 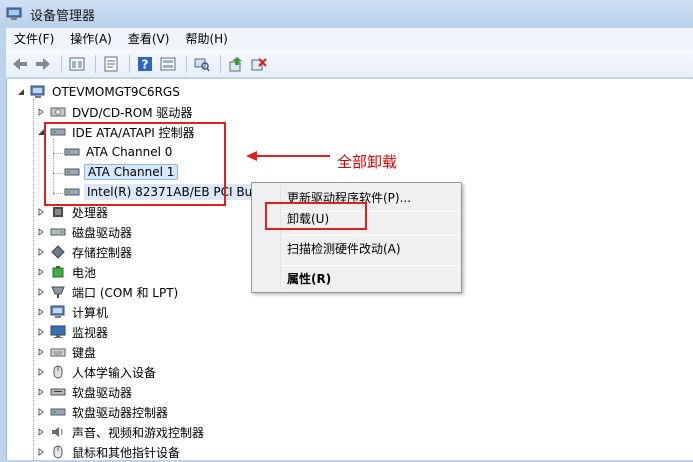 I want to click on menu-action: 操作(A), so click(x=91, y=39).